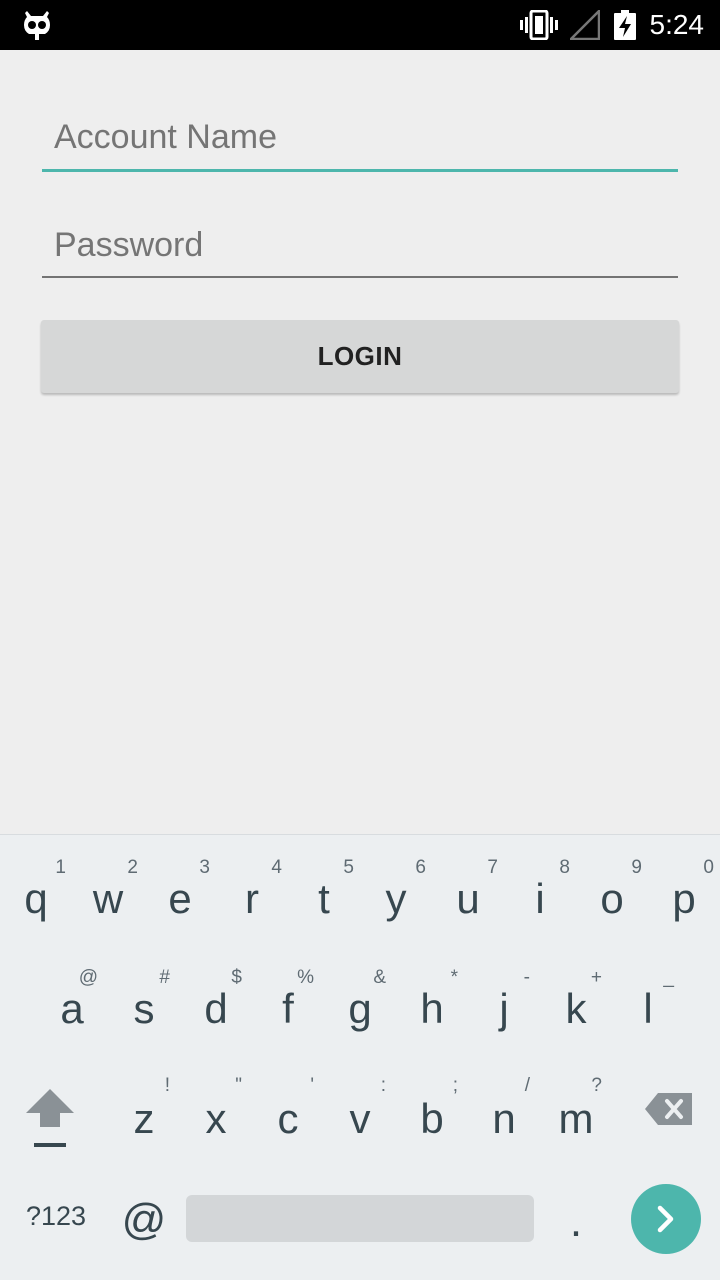 The image size is (720, 1280). I want to click on key-label: u, so click(468, 898).